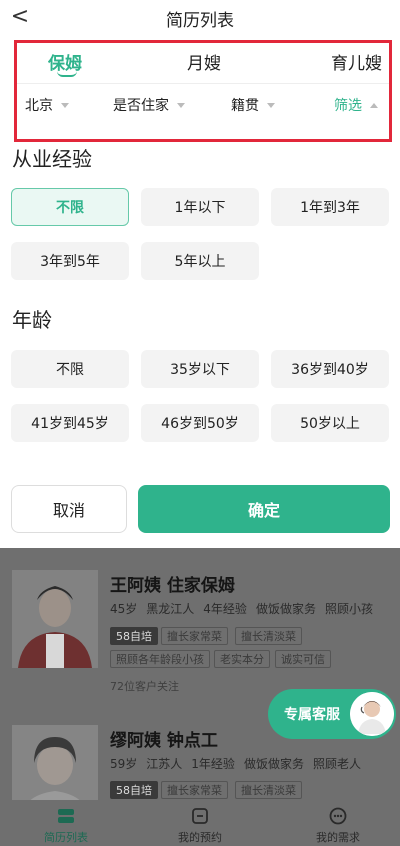 This screenshot has width=400, height=846. I want to click on tag: 诚实可信, so click(303, 659).